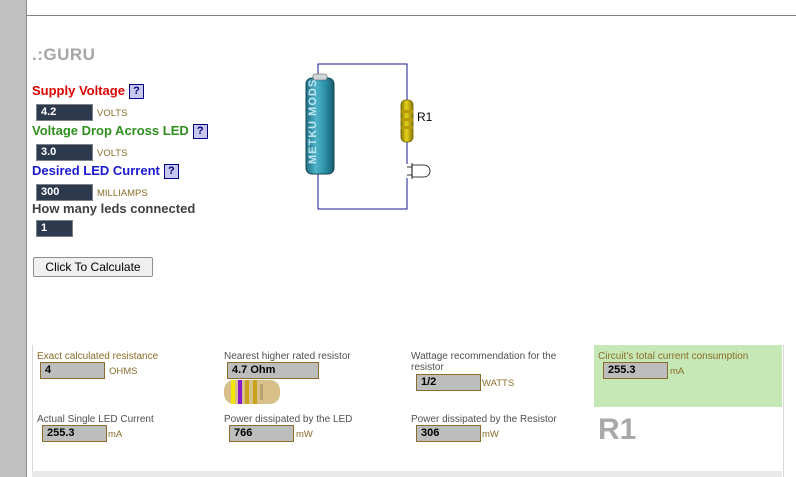 This screenshot has height=477, width=796. I want to click on resistor-power-unit: mW, so click(490, 434).